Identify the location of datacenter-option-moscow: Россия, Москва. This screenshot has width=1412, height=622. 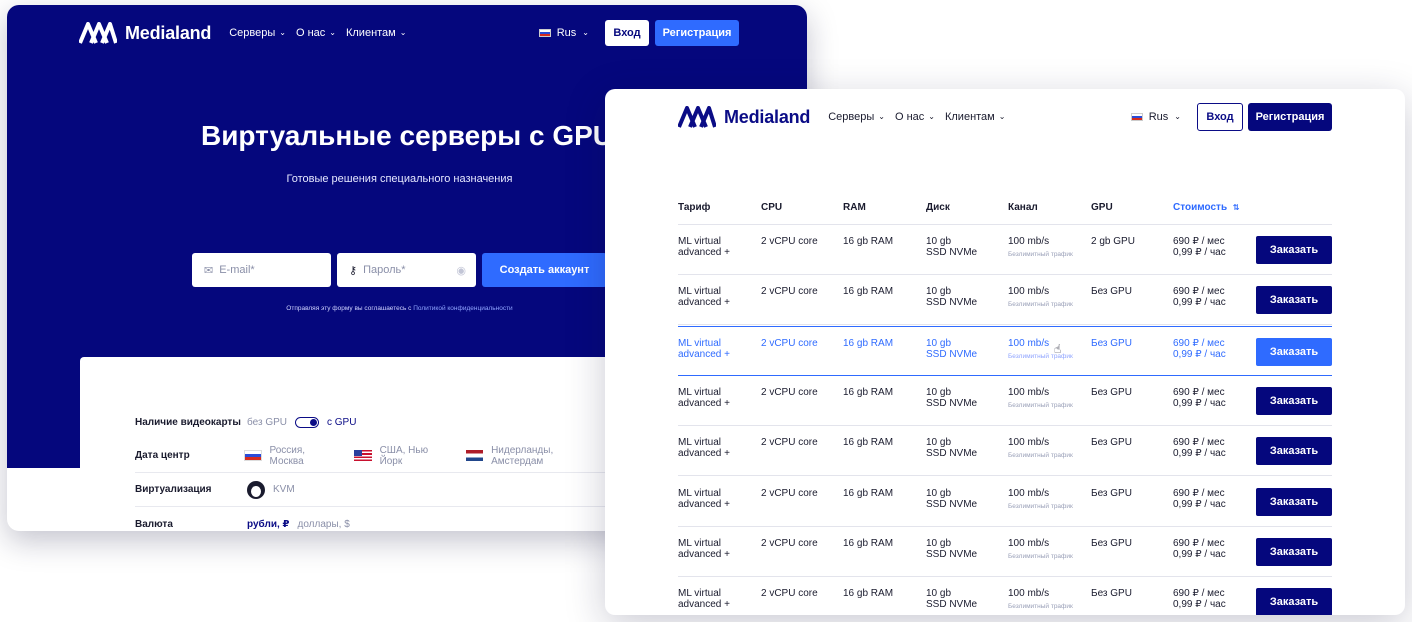
(305, 456).